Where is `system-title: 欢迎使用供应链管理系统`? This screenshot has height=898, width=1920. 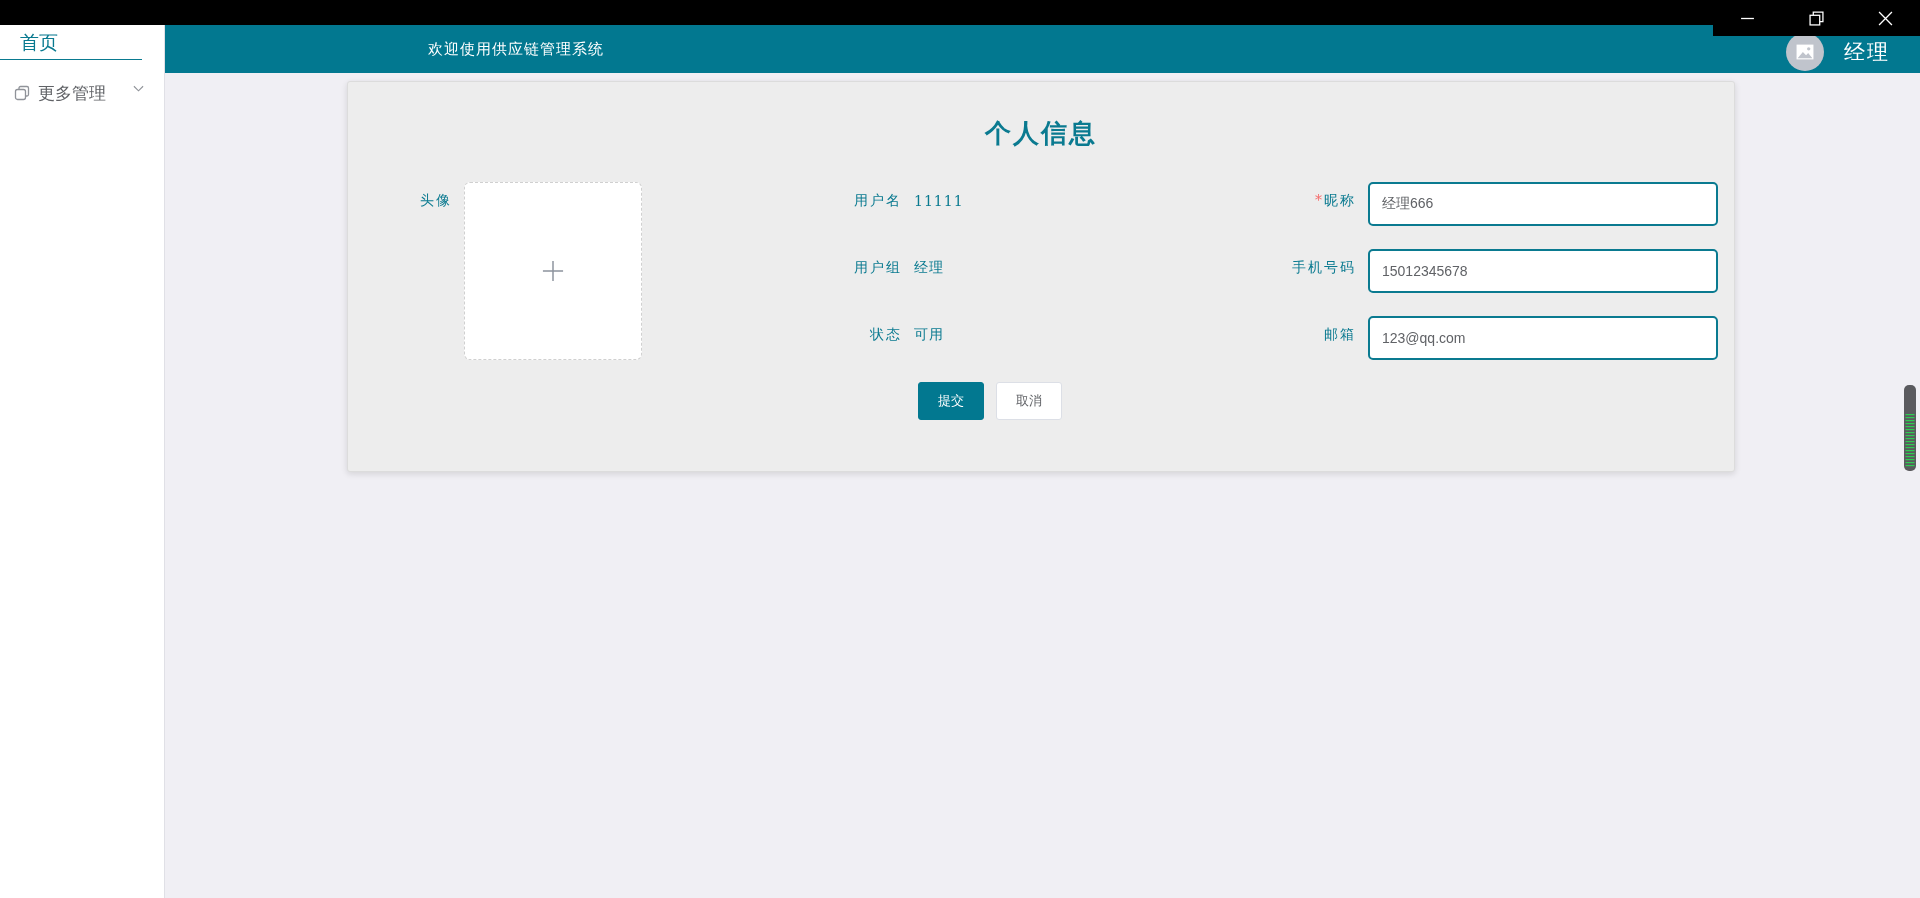
system-title: 欢迎使用供应链管理系统 is located at coordinates (516, 49).